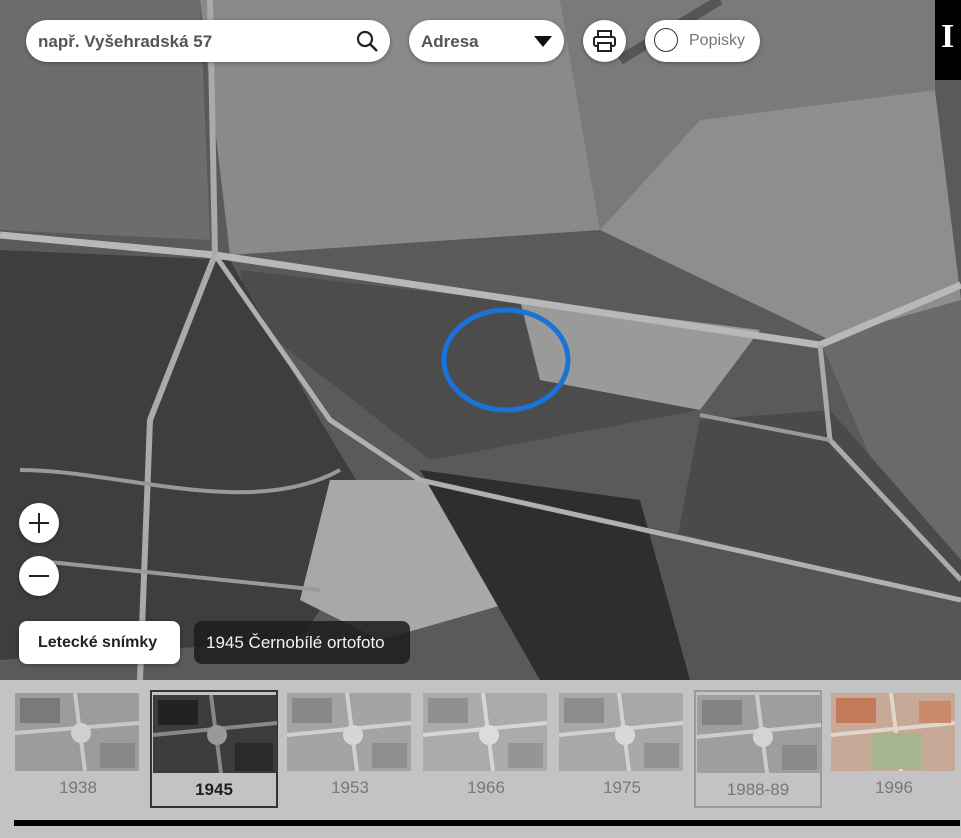 Image resolution: width=961 pixels, height=838 pixels. What do you see at coordinates (894, 787) in the screenshot?
I see `timeline-year: 1996` at bounding box center [894, 787].